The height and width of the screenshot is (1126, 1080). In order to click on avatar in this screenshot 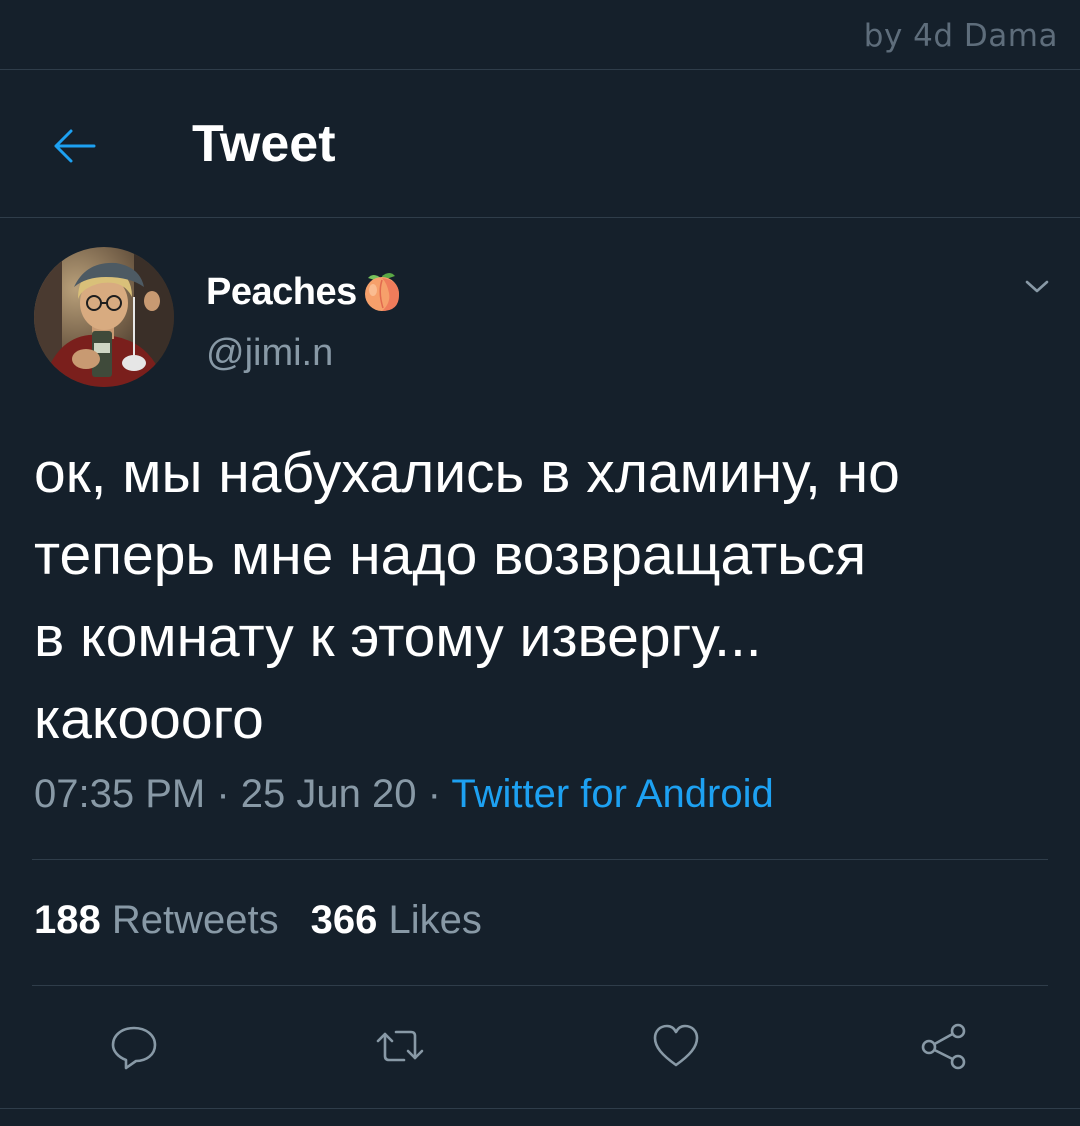, I will do `click(104, 317)`.